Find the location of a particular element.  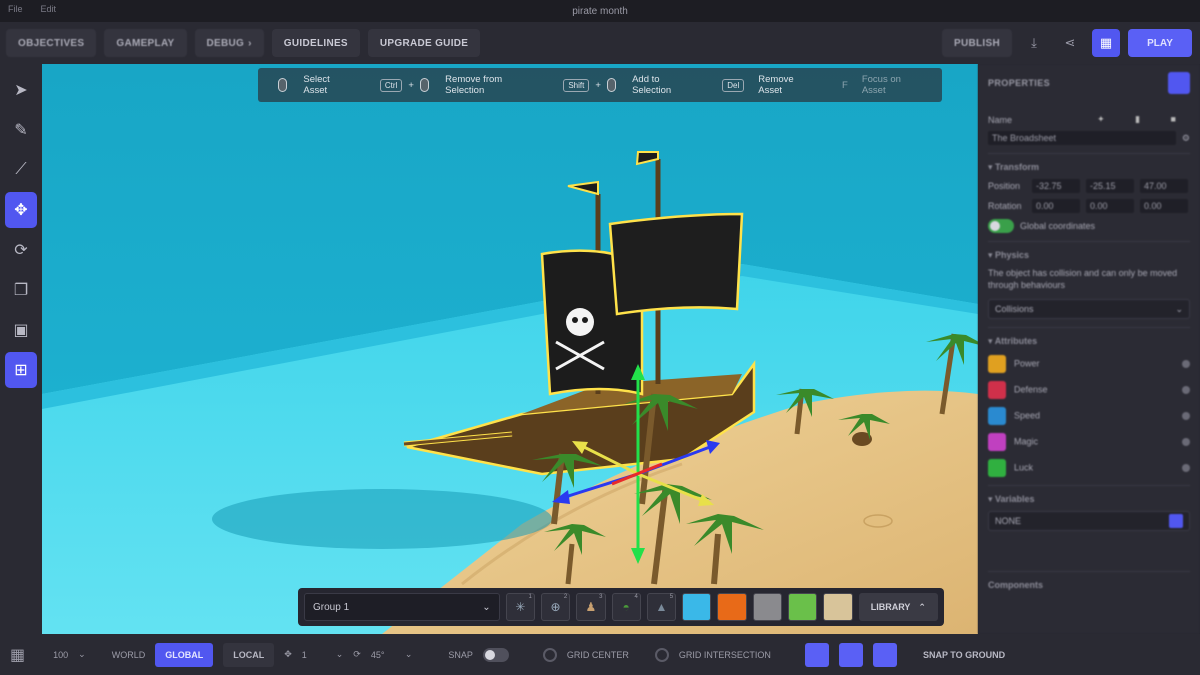

rotate-tool-icon: ⟳ is located at coordinates (21, 250).